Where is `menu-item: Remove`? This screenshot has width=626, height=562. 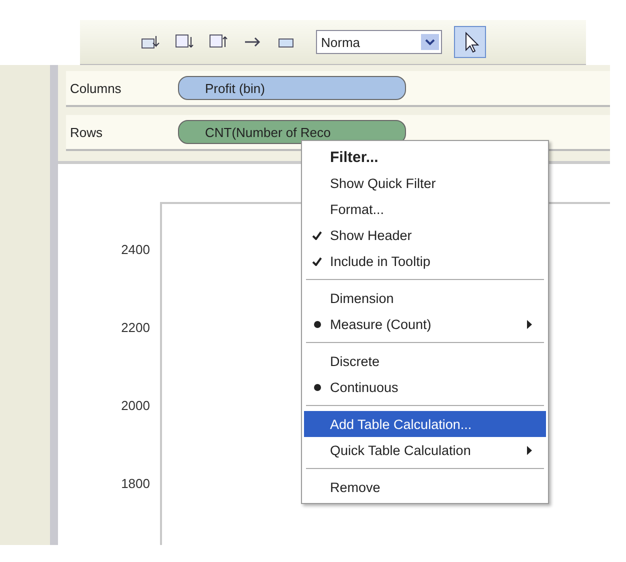
menu-item: Remove is located at coordinates (425, 487).